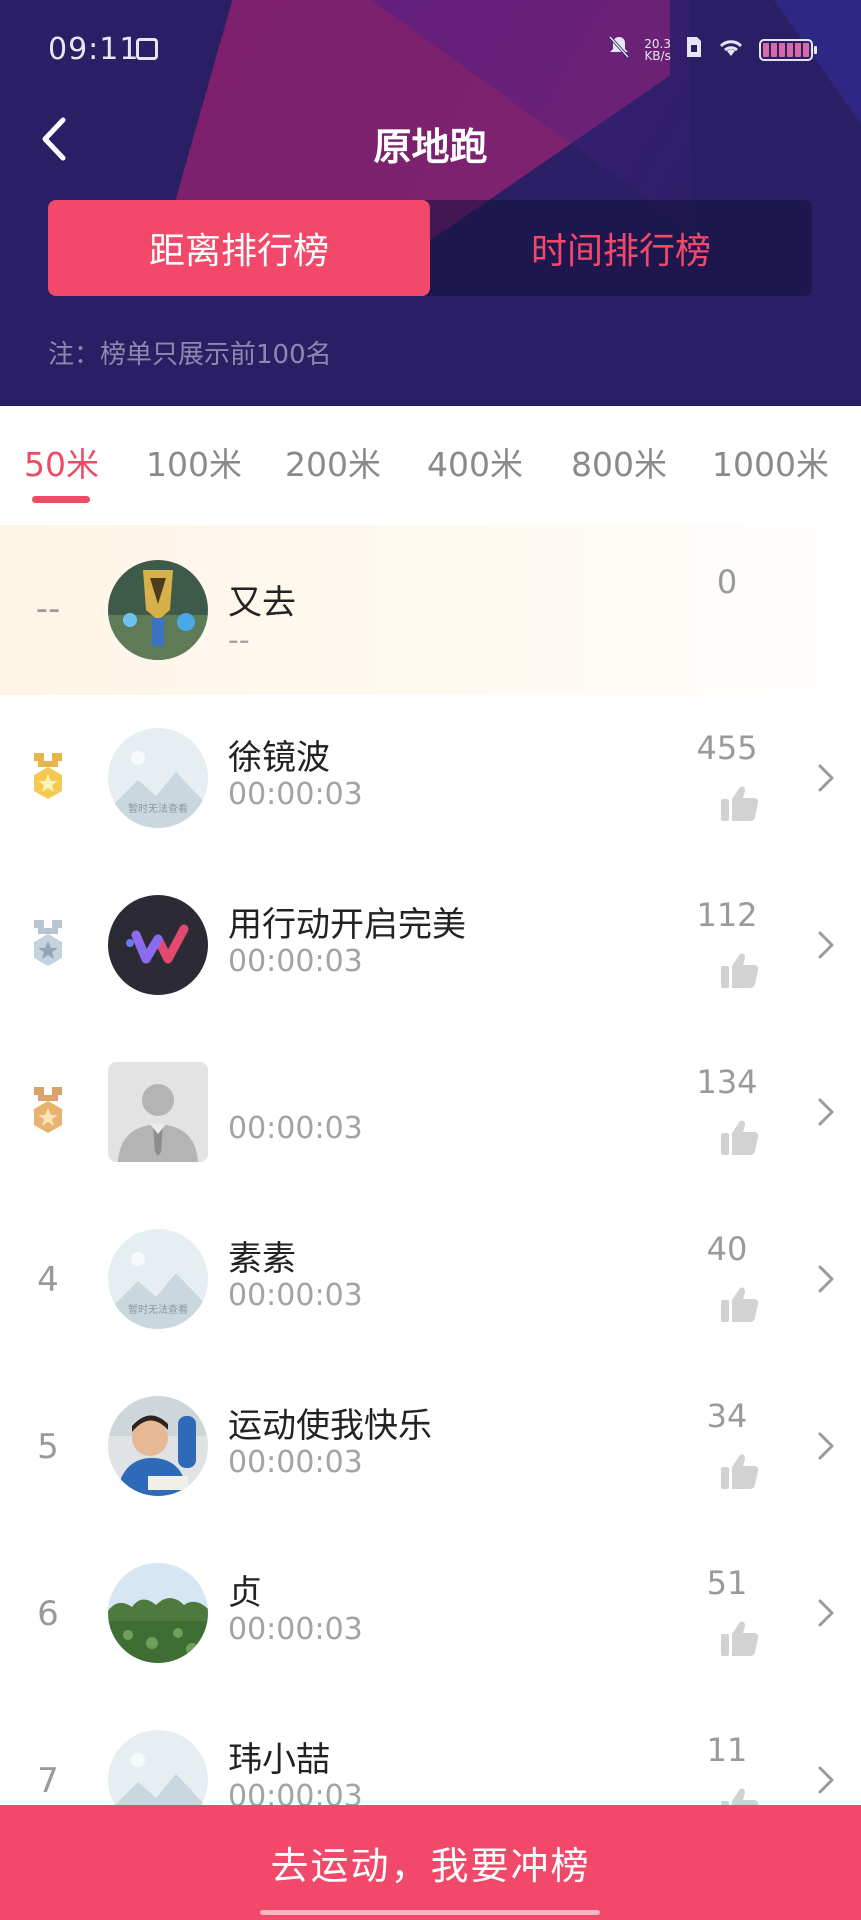 This screenshot has width=861, height=1920. I want to click on ranking-row: 6 贞 00:00:03 51, so click(430, 1613).